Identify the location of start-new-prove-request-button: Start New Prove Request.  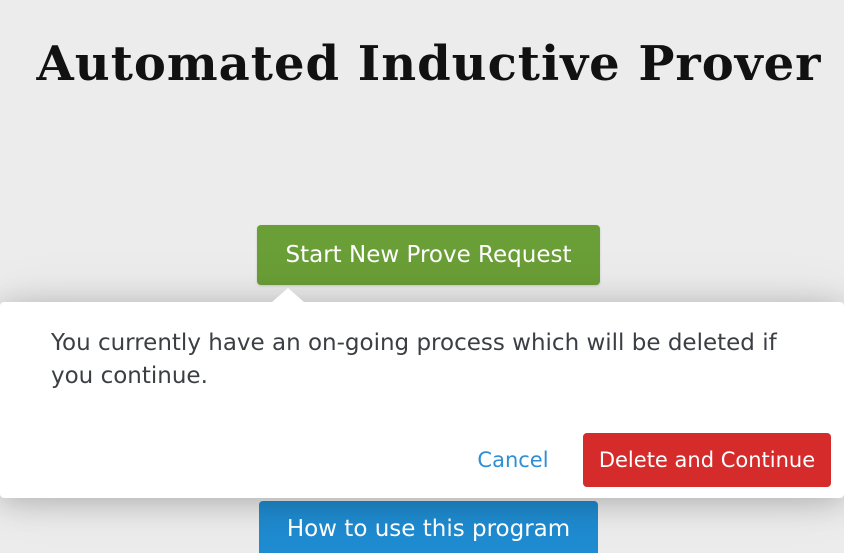
(428, 255).